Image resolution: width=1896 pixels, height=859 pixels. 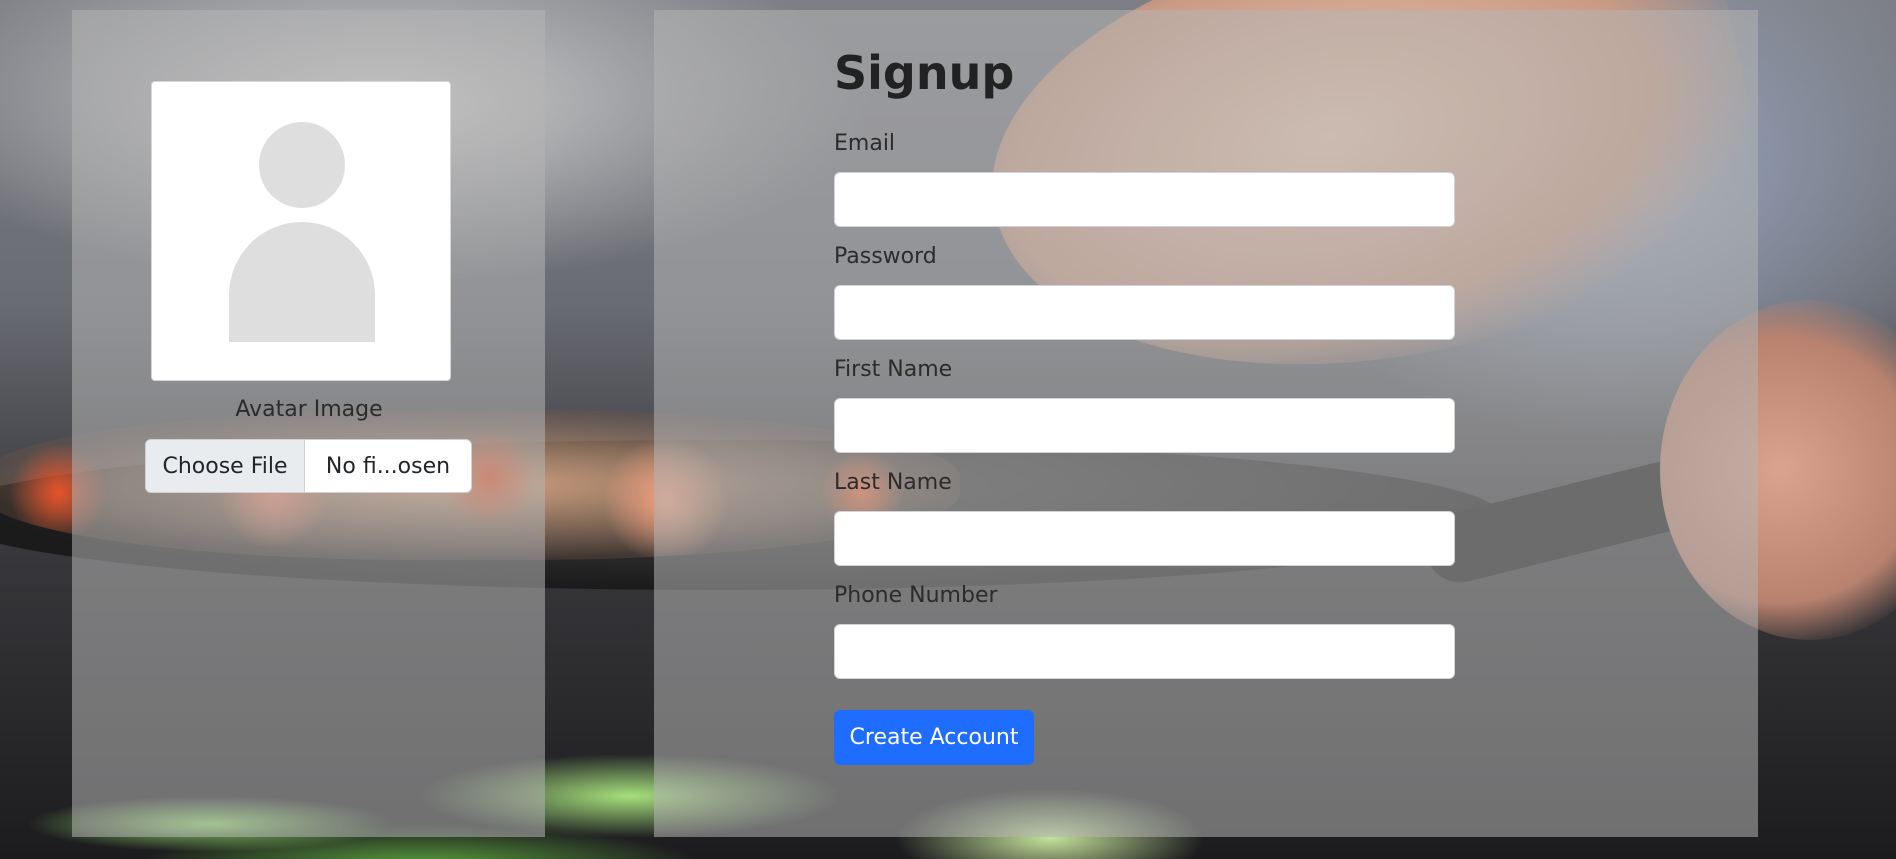 I want to click on avatar-placeholder-body, so click(x=302, y=282).